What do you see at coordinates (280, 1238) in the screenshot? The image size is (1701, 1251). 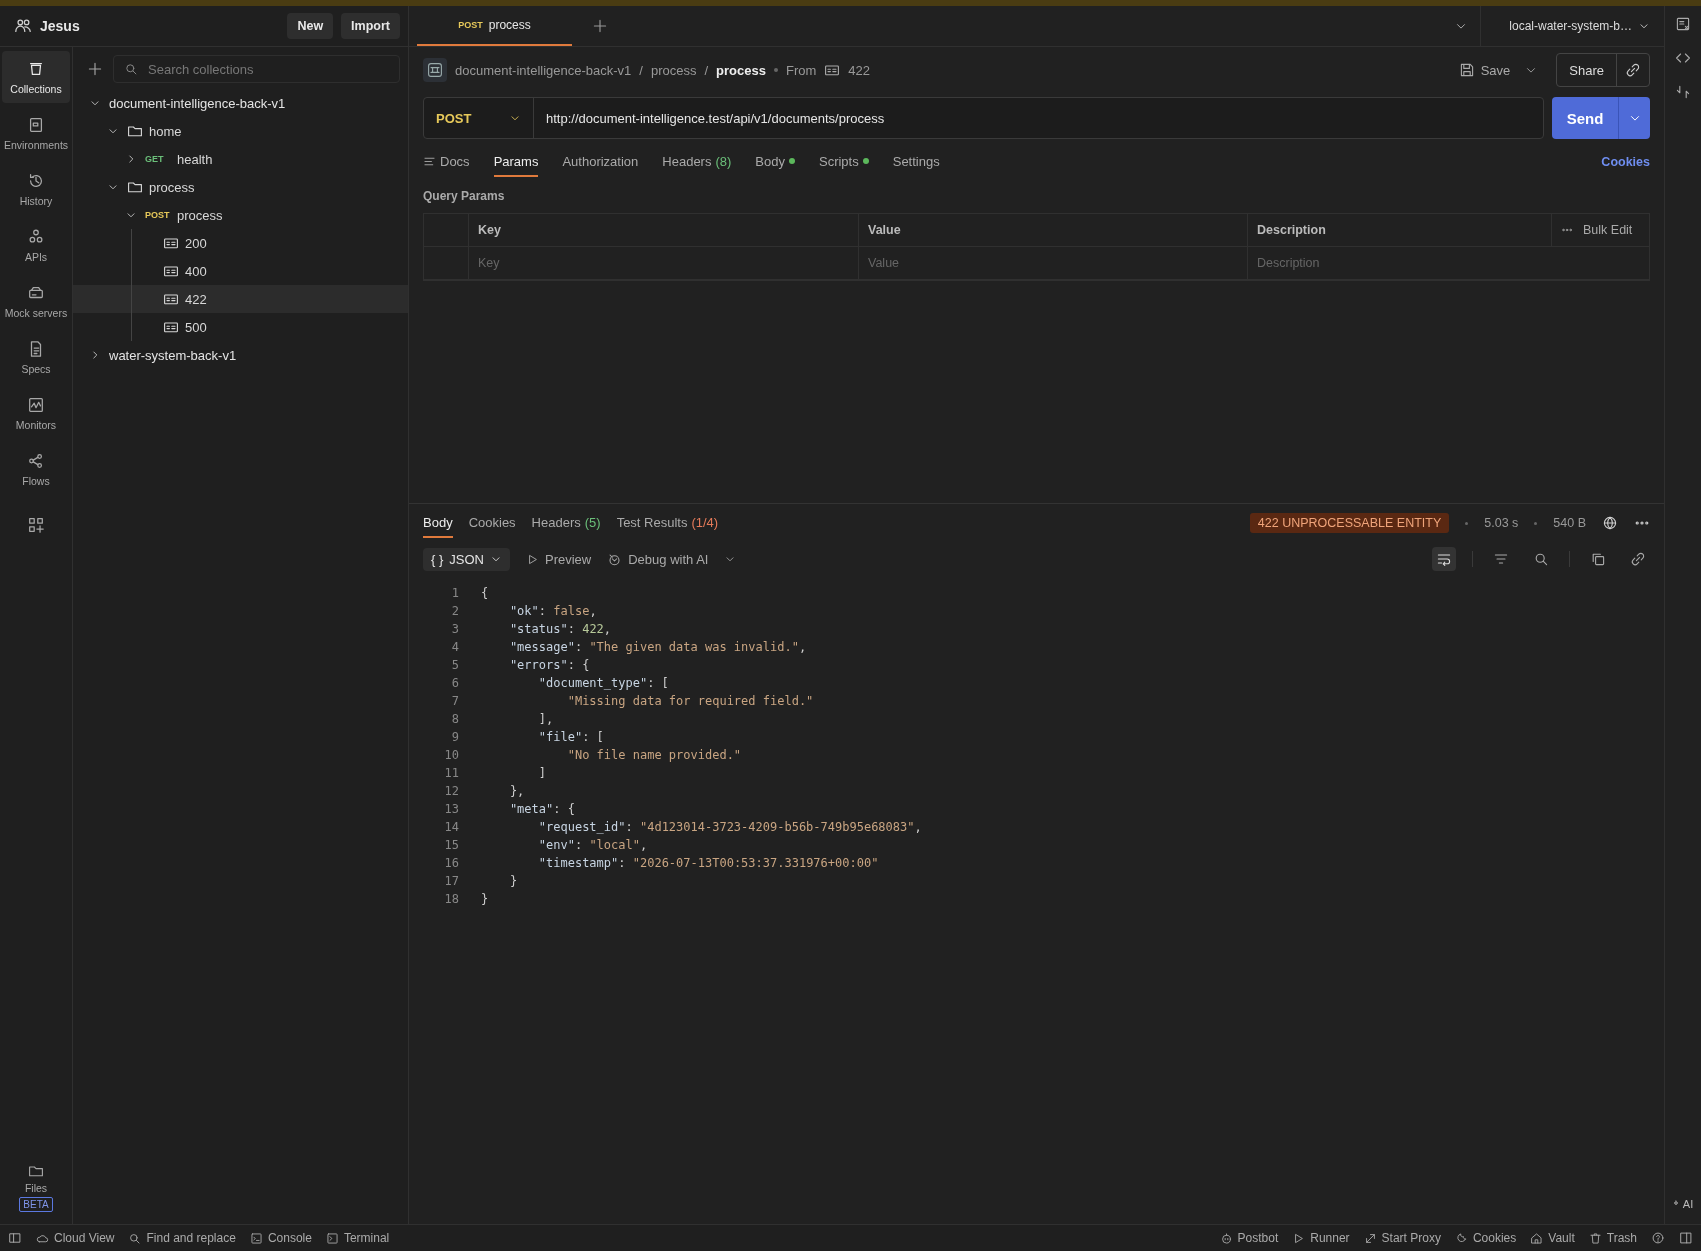 I see `status-bar-item: Console` at bounding box center [280, 1238].